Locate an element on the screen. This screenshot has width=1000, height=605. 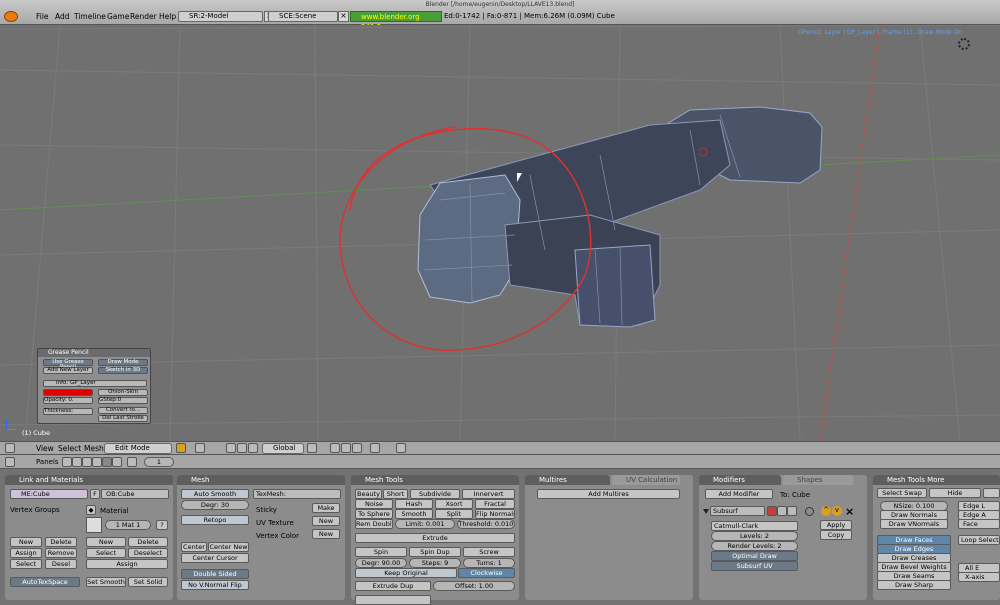
blender-url: www.blender.org 249.2 is located at coordinates (396, 21).